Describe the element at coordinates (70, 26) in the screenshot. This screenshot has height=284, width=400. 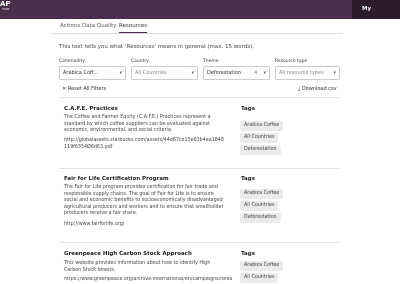
I see `tab-actions: Actions` at that location.